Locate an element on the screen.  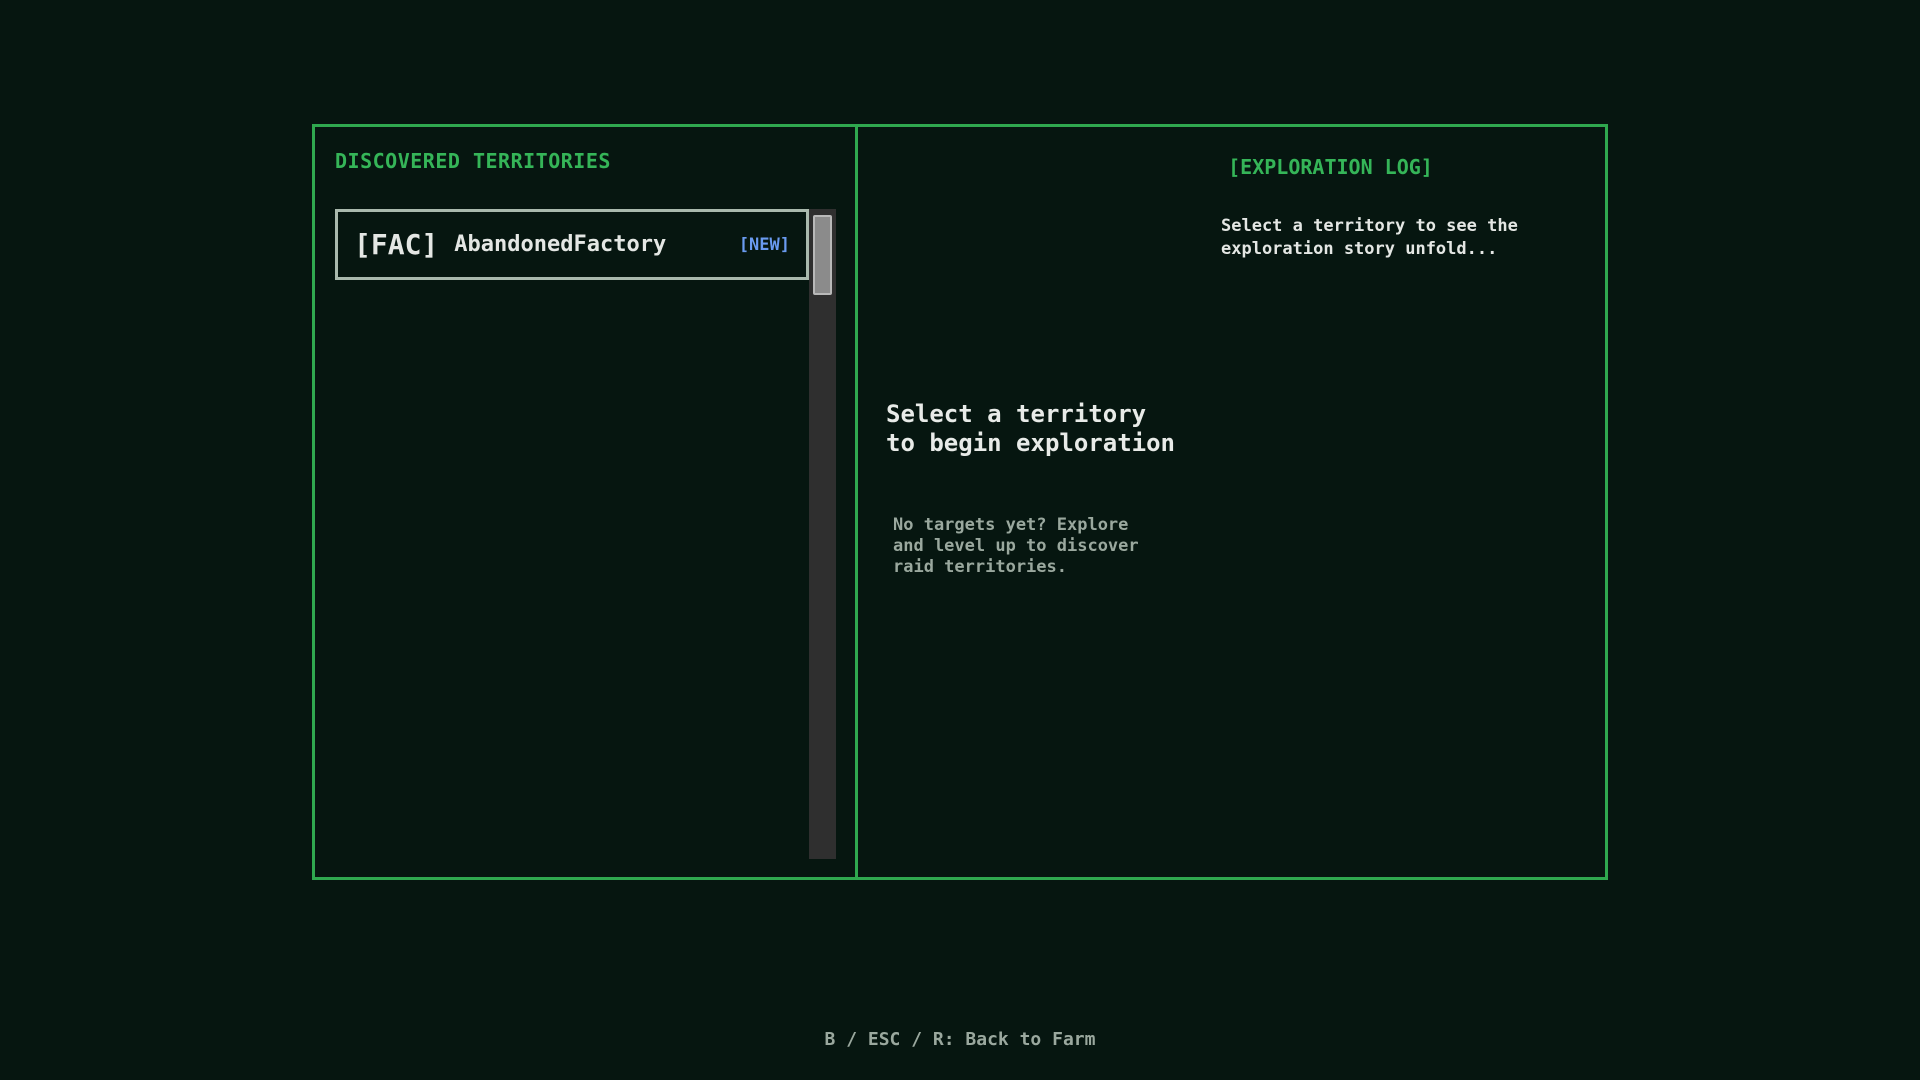
scrollbar-thumb is located at coordinates (822, 255).